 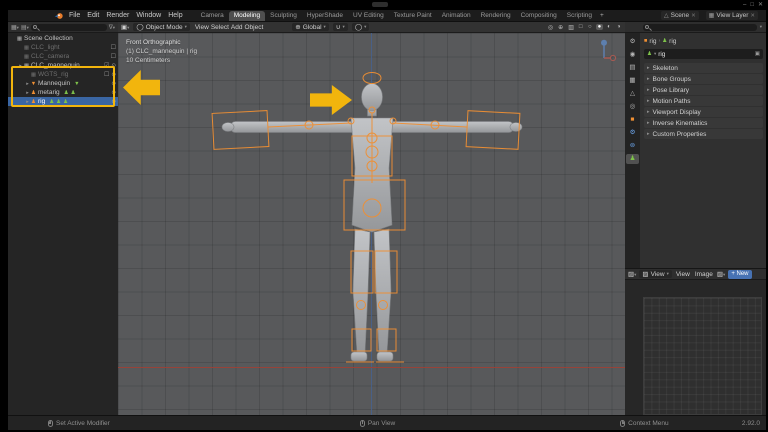 I want to click on rendered-shading-icon: ◑, so click(x=618, y=27).